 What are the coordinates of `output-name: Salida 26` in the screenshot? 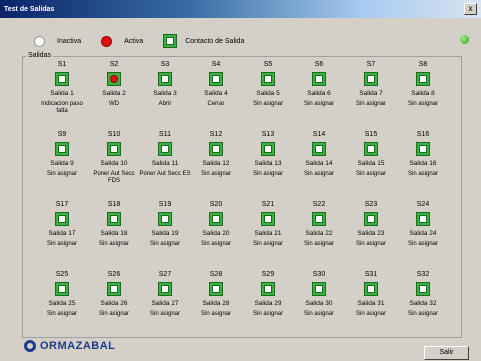 It's located at (114, 303).